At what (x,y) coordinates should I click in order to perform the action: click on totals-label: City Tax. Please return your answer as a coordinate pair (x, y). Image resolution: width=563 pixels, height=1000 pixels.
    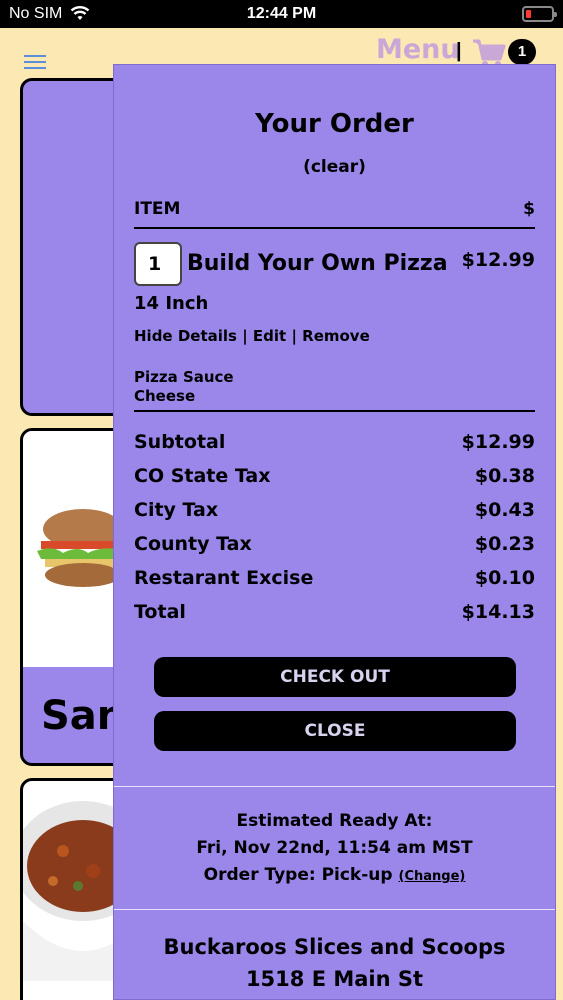
    Looking at the image, I should click on (176, 510).